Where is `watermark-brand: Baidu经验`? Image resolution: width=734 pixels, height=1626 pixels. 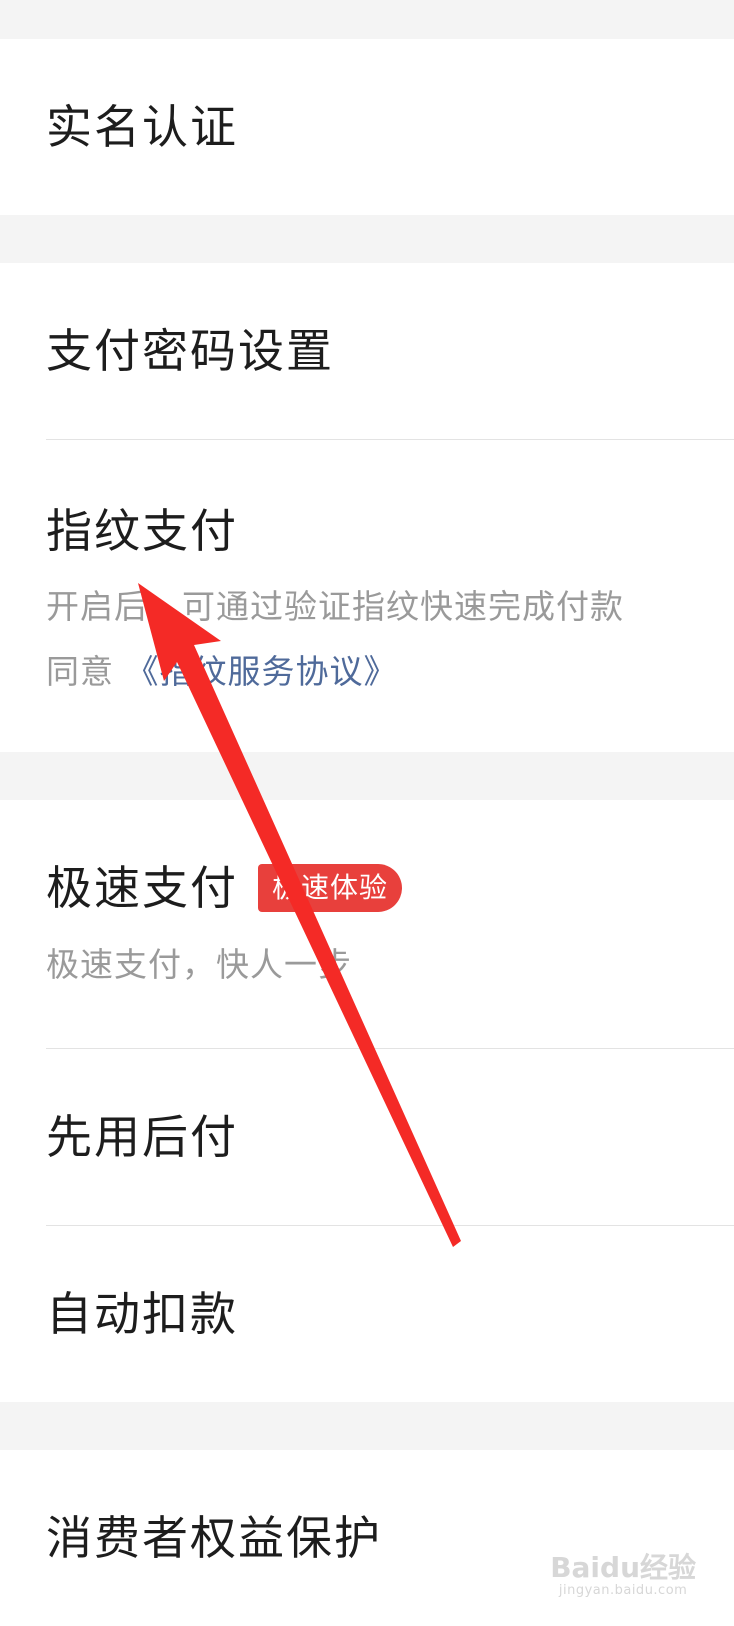
watermark-brand: Baidu经验 is located at coordinates (623, 1567).